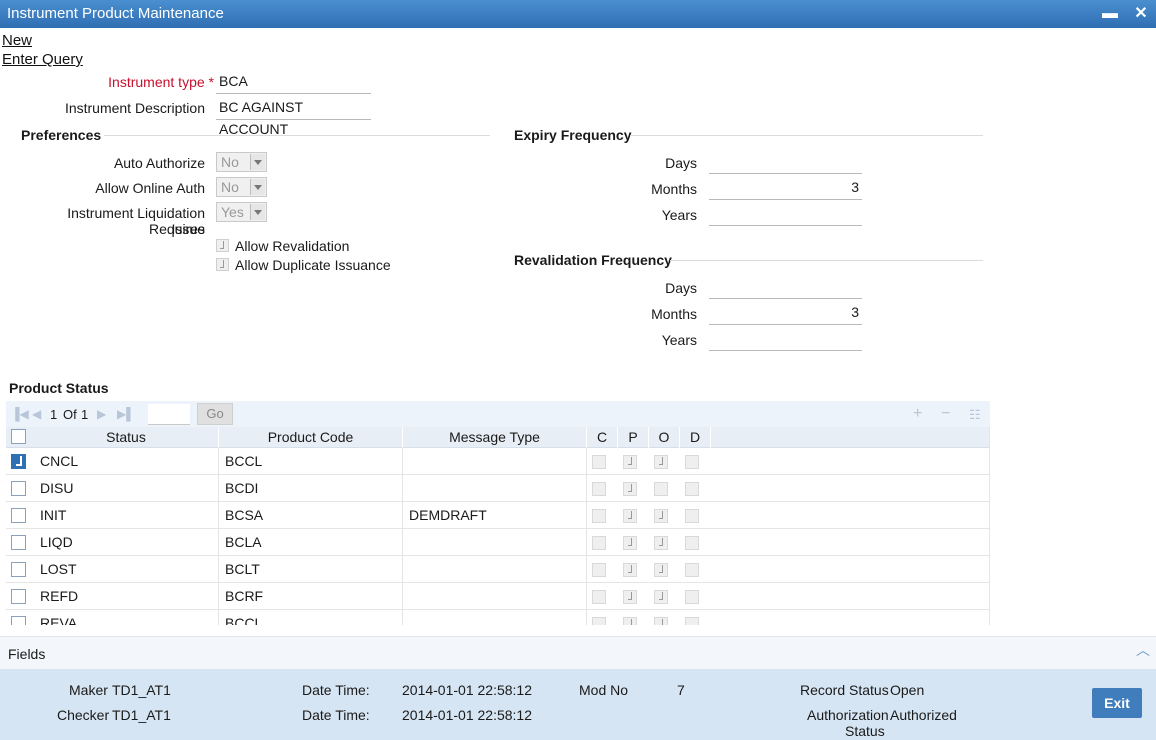  Describe the element at coordinates (495, 515) in the screenshot. I see `message-type-cell: DEMDRAFT` at that location.